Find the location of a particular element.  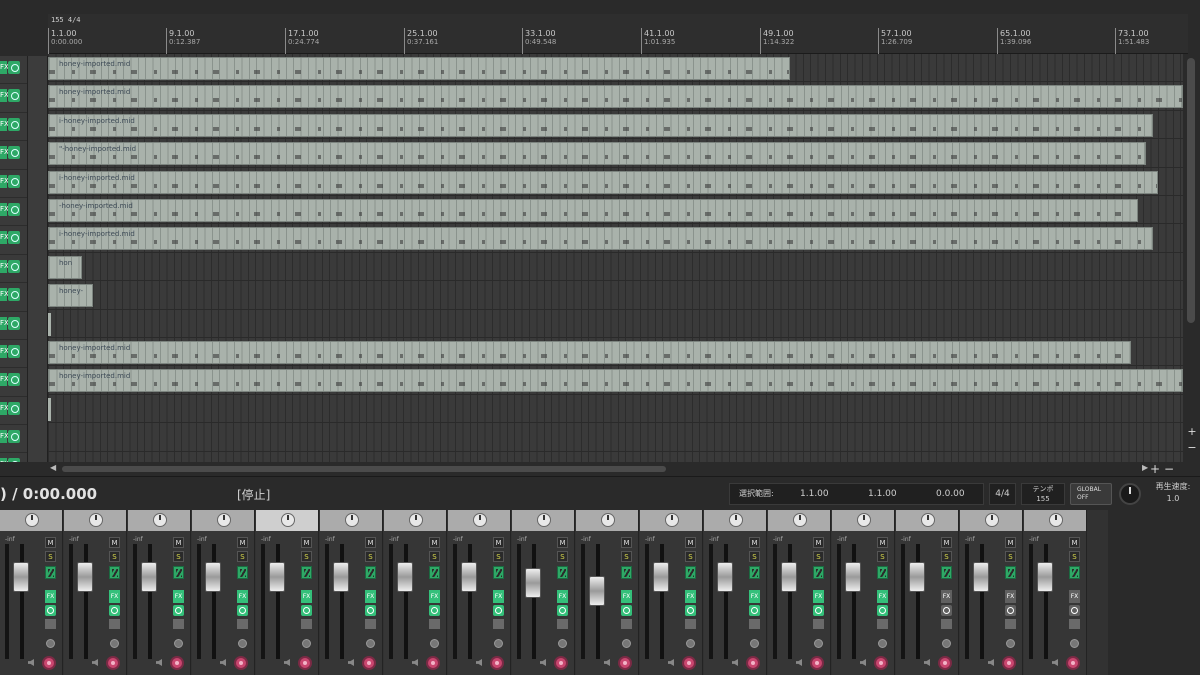

midi-item is located at coordinates (49, 409).